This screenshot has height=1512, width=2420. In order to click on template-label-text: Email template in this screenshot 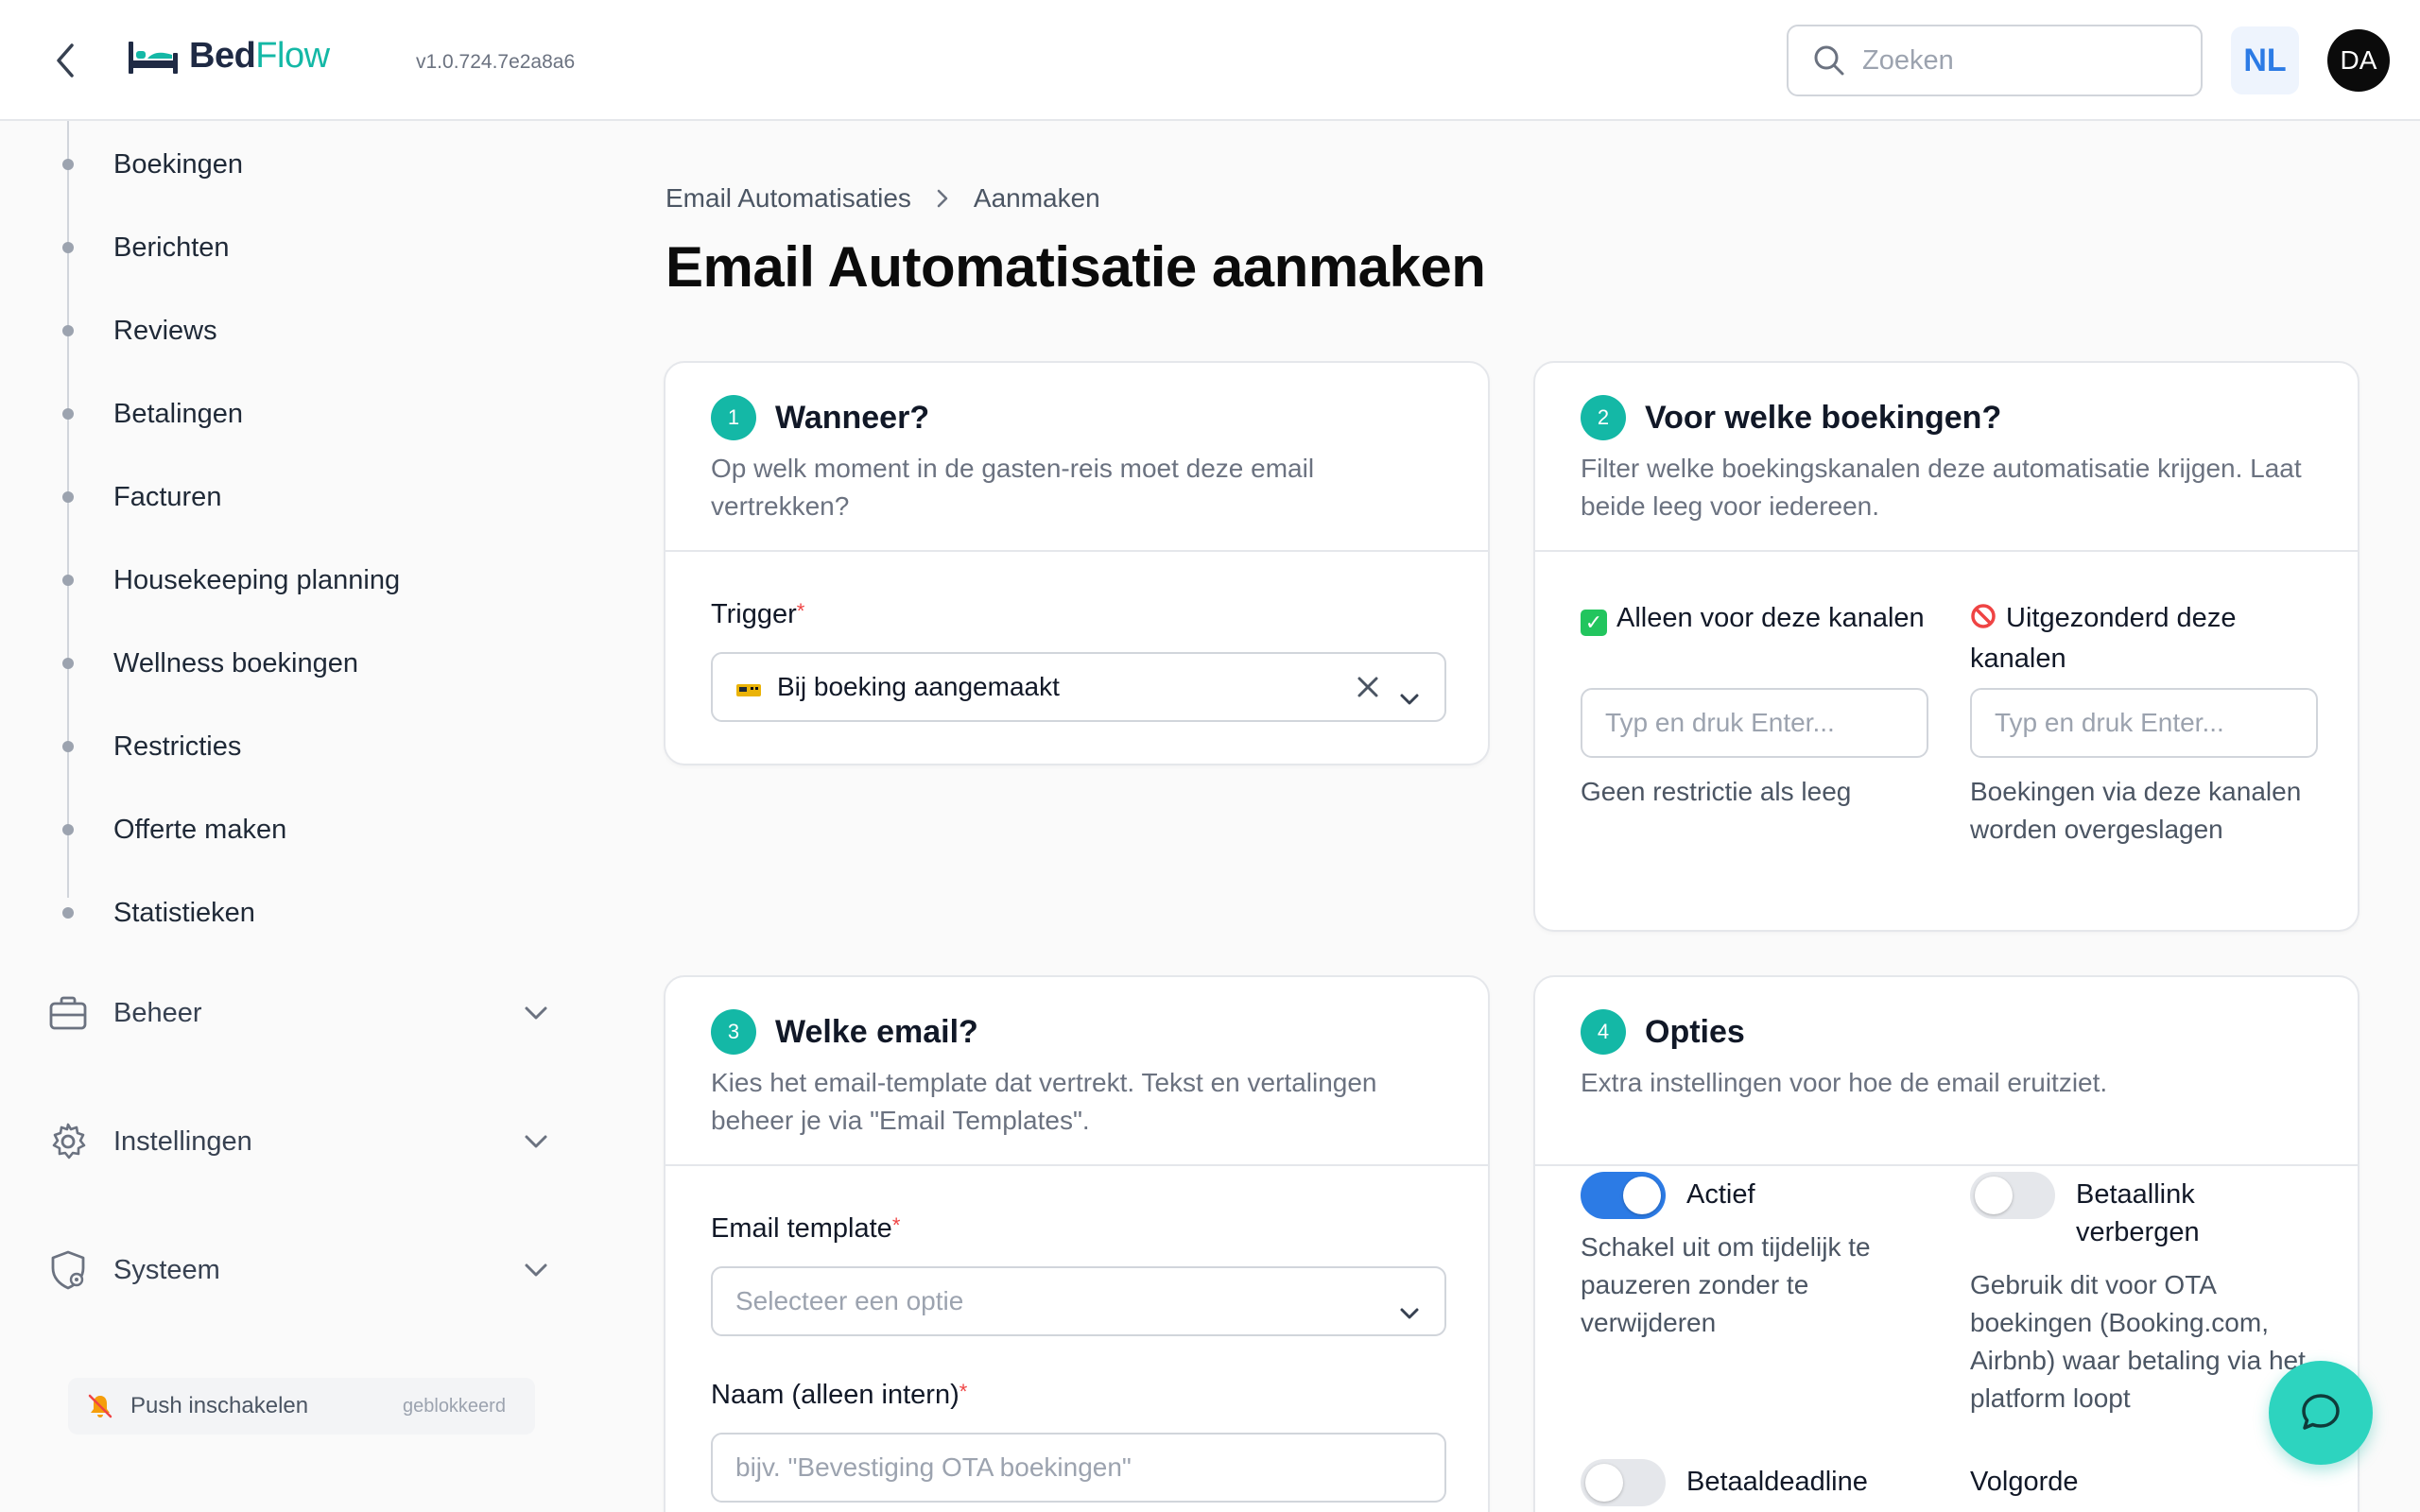, I will do `click(801, 1228)`.